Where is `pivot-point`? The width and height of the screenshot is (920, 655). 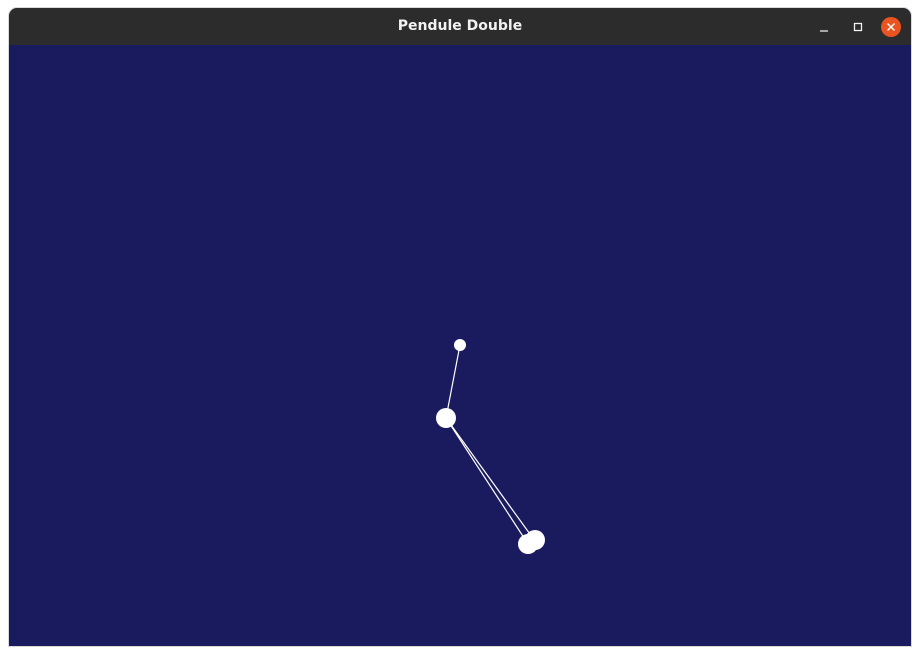
pivot-point is located at coordinates (460, 345).